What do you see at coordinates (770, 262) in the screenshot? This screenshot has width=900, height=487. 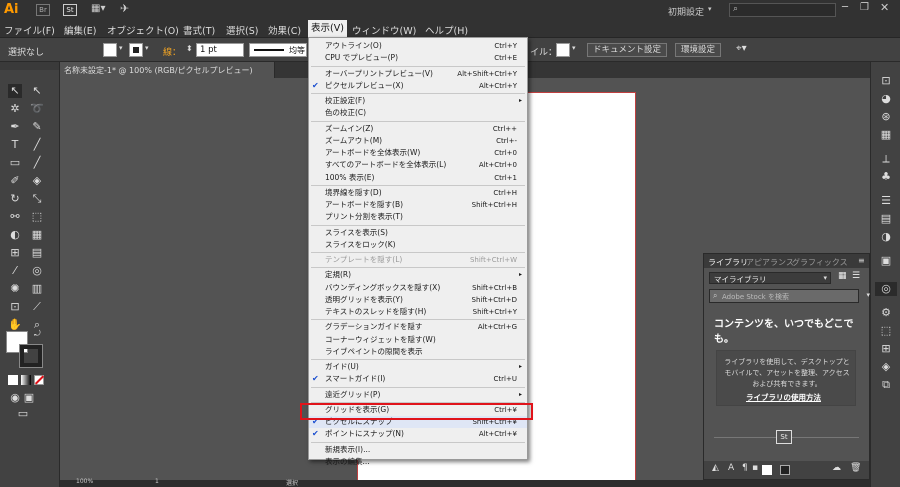 I see `tab-appearance: アピアランス` at bounding box center [770, 262].